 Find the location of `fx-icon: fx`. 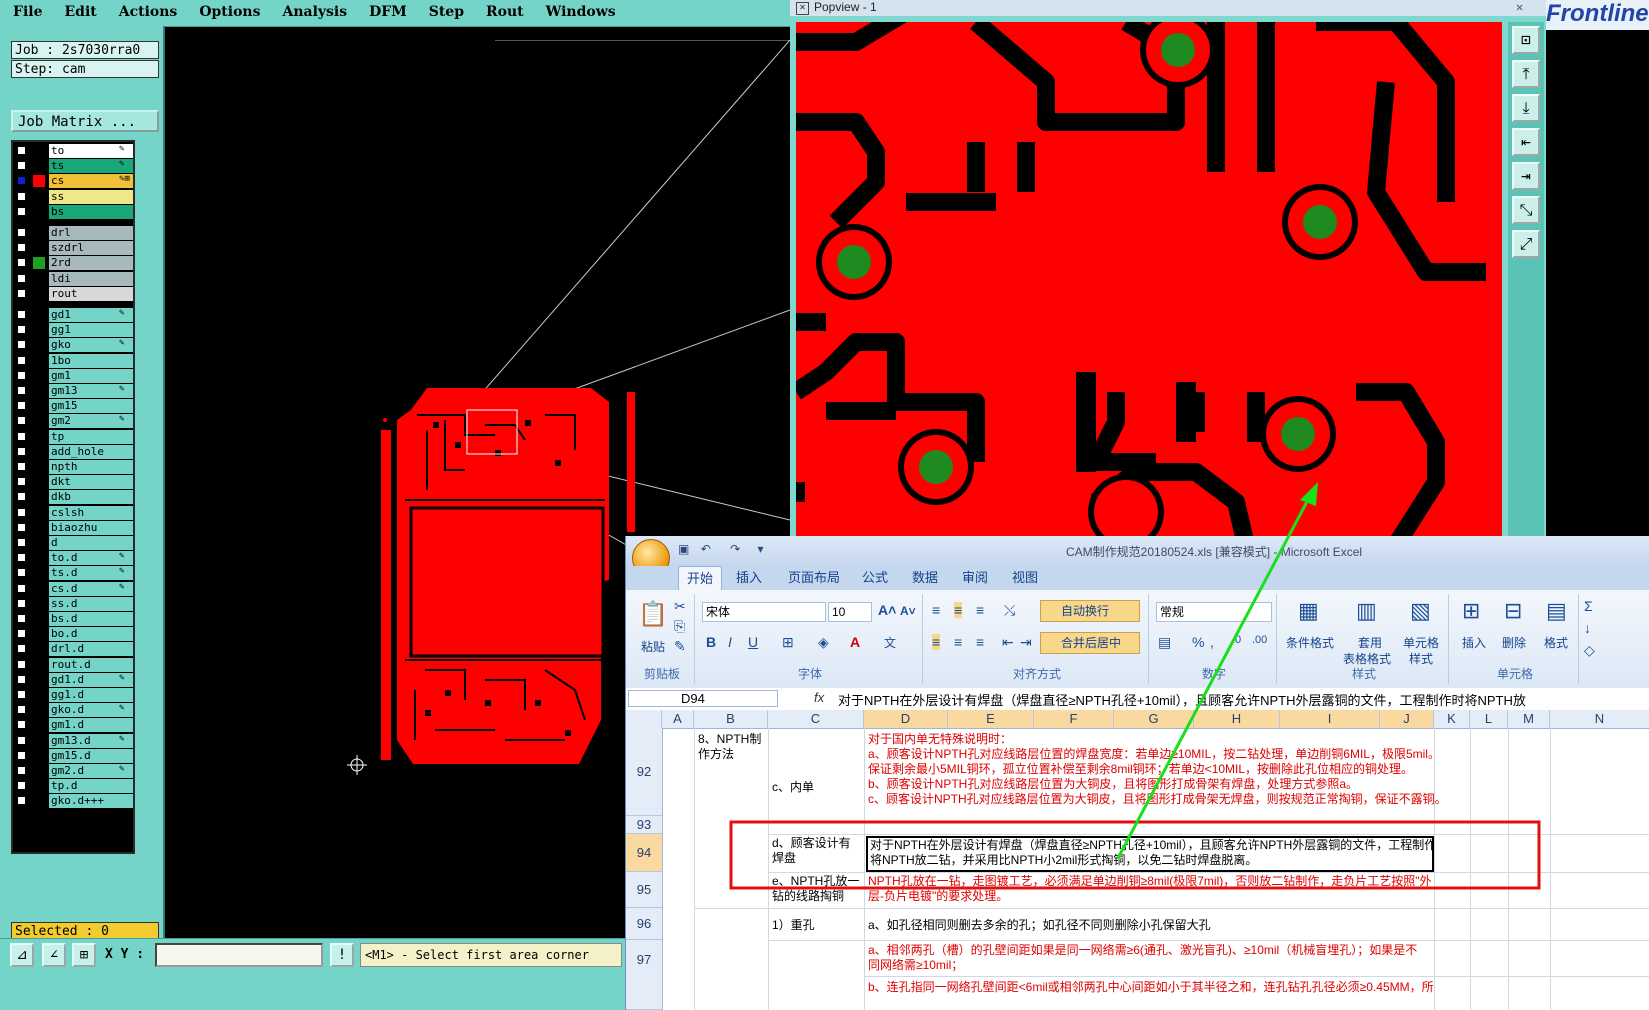

fx-icon: fx is located at coordinates (819, 697).